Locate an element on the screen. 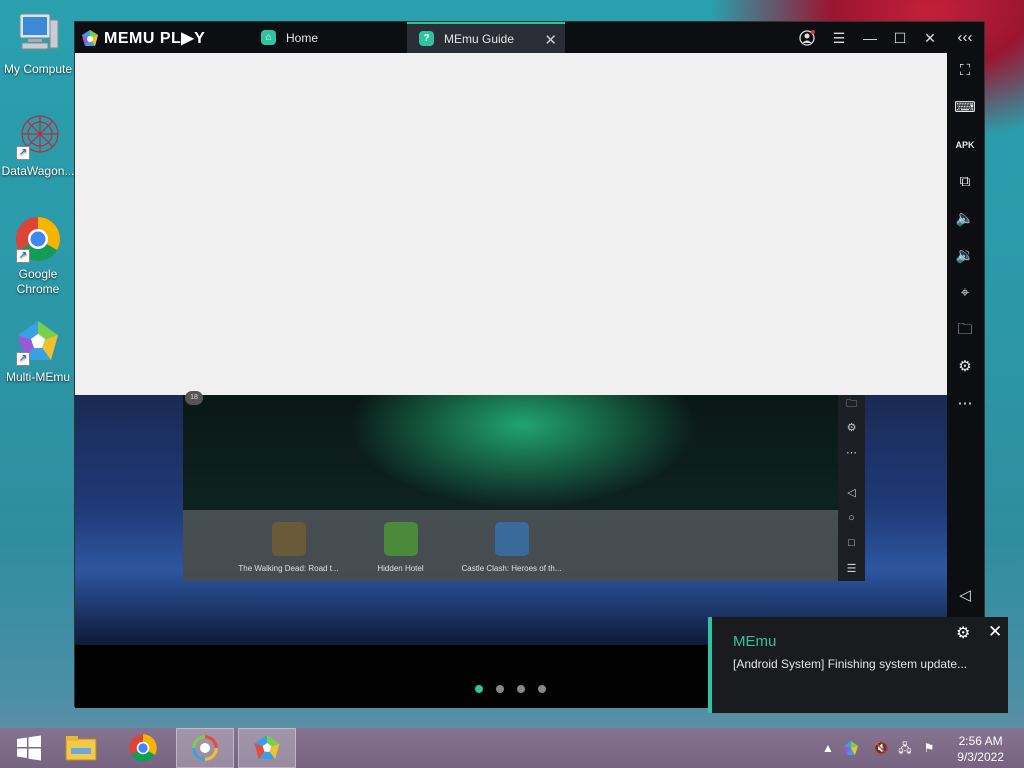 Image resolution: width=1024 pixels, height=768 pixels. location-icon: ⌖ is located at coordinates (965, 293).